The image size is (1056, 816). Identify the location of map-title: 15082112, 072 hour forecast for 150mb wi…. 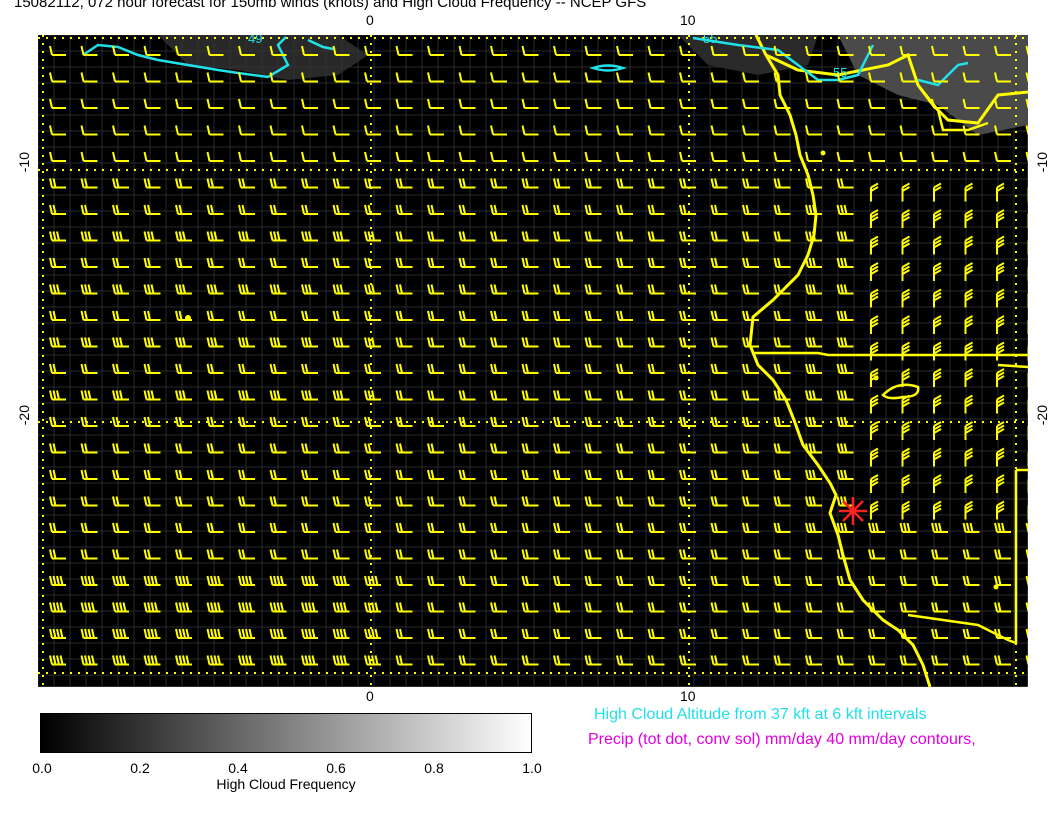
(330, 5).